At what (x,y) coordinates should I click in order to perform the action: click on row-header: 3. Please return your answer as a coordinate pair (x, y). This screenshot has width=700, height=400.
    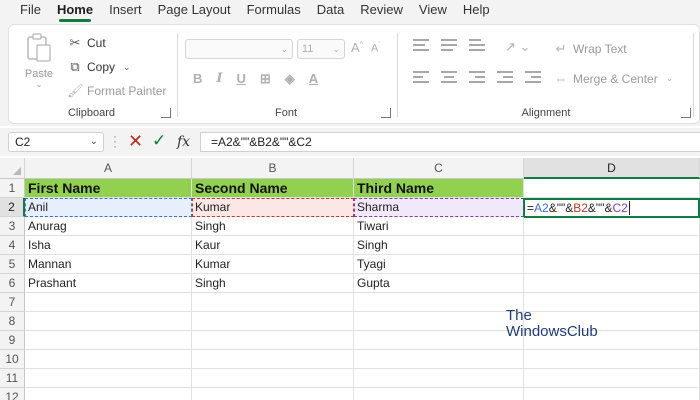
    Looking at the image, I should click on (12, 226).